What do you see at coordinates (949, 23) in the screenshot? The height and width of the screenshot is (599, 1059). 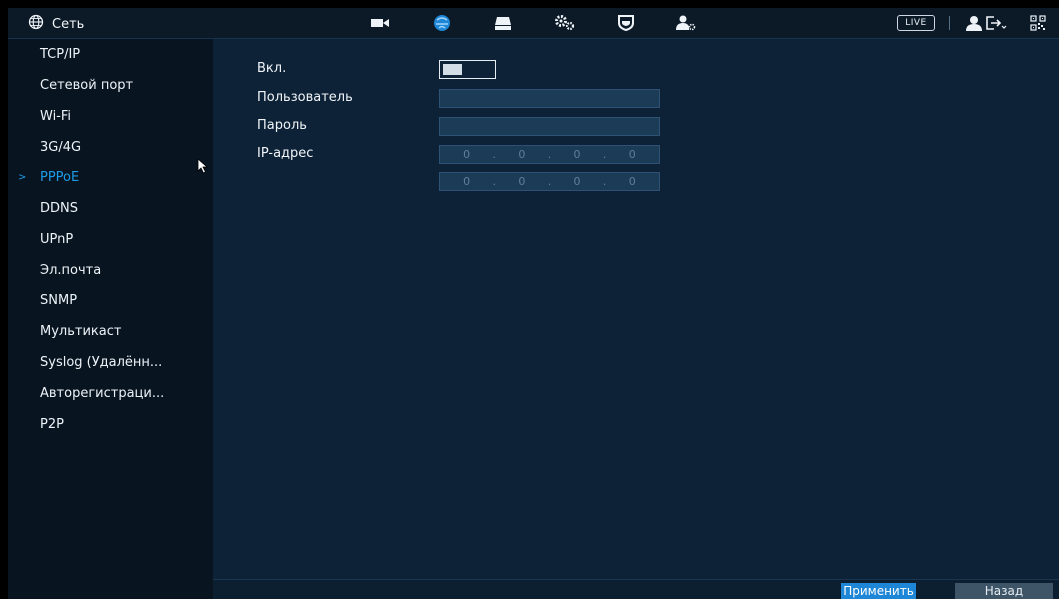 I see `toolbar-divider` at bounding box center [949, 23].